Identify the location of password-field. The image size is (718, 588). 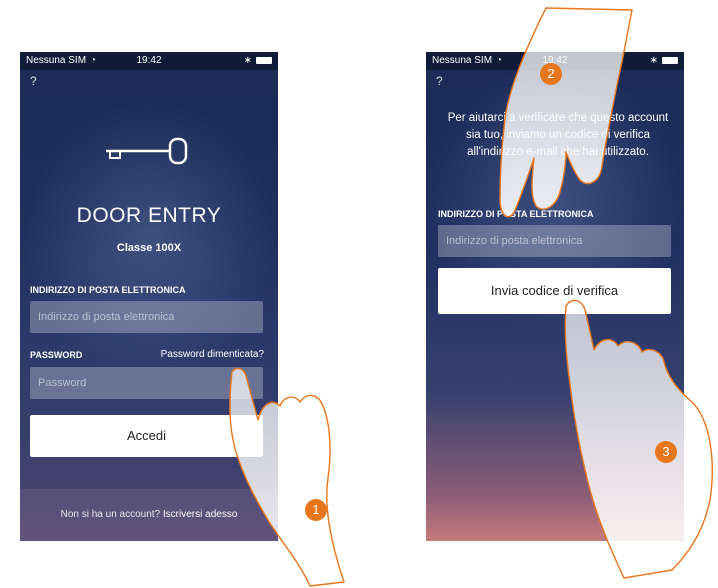
(146, 383).